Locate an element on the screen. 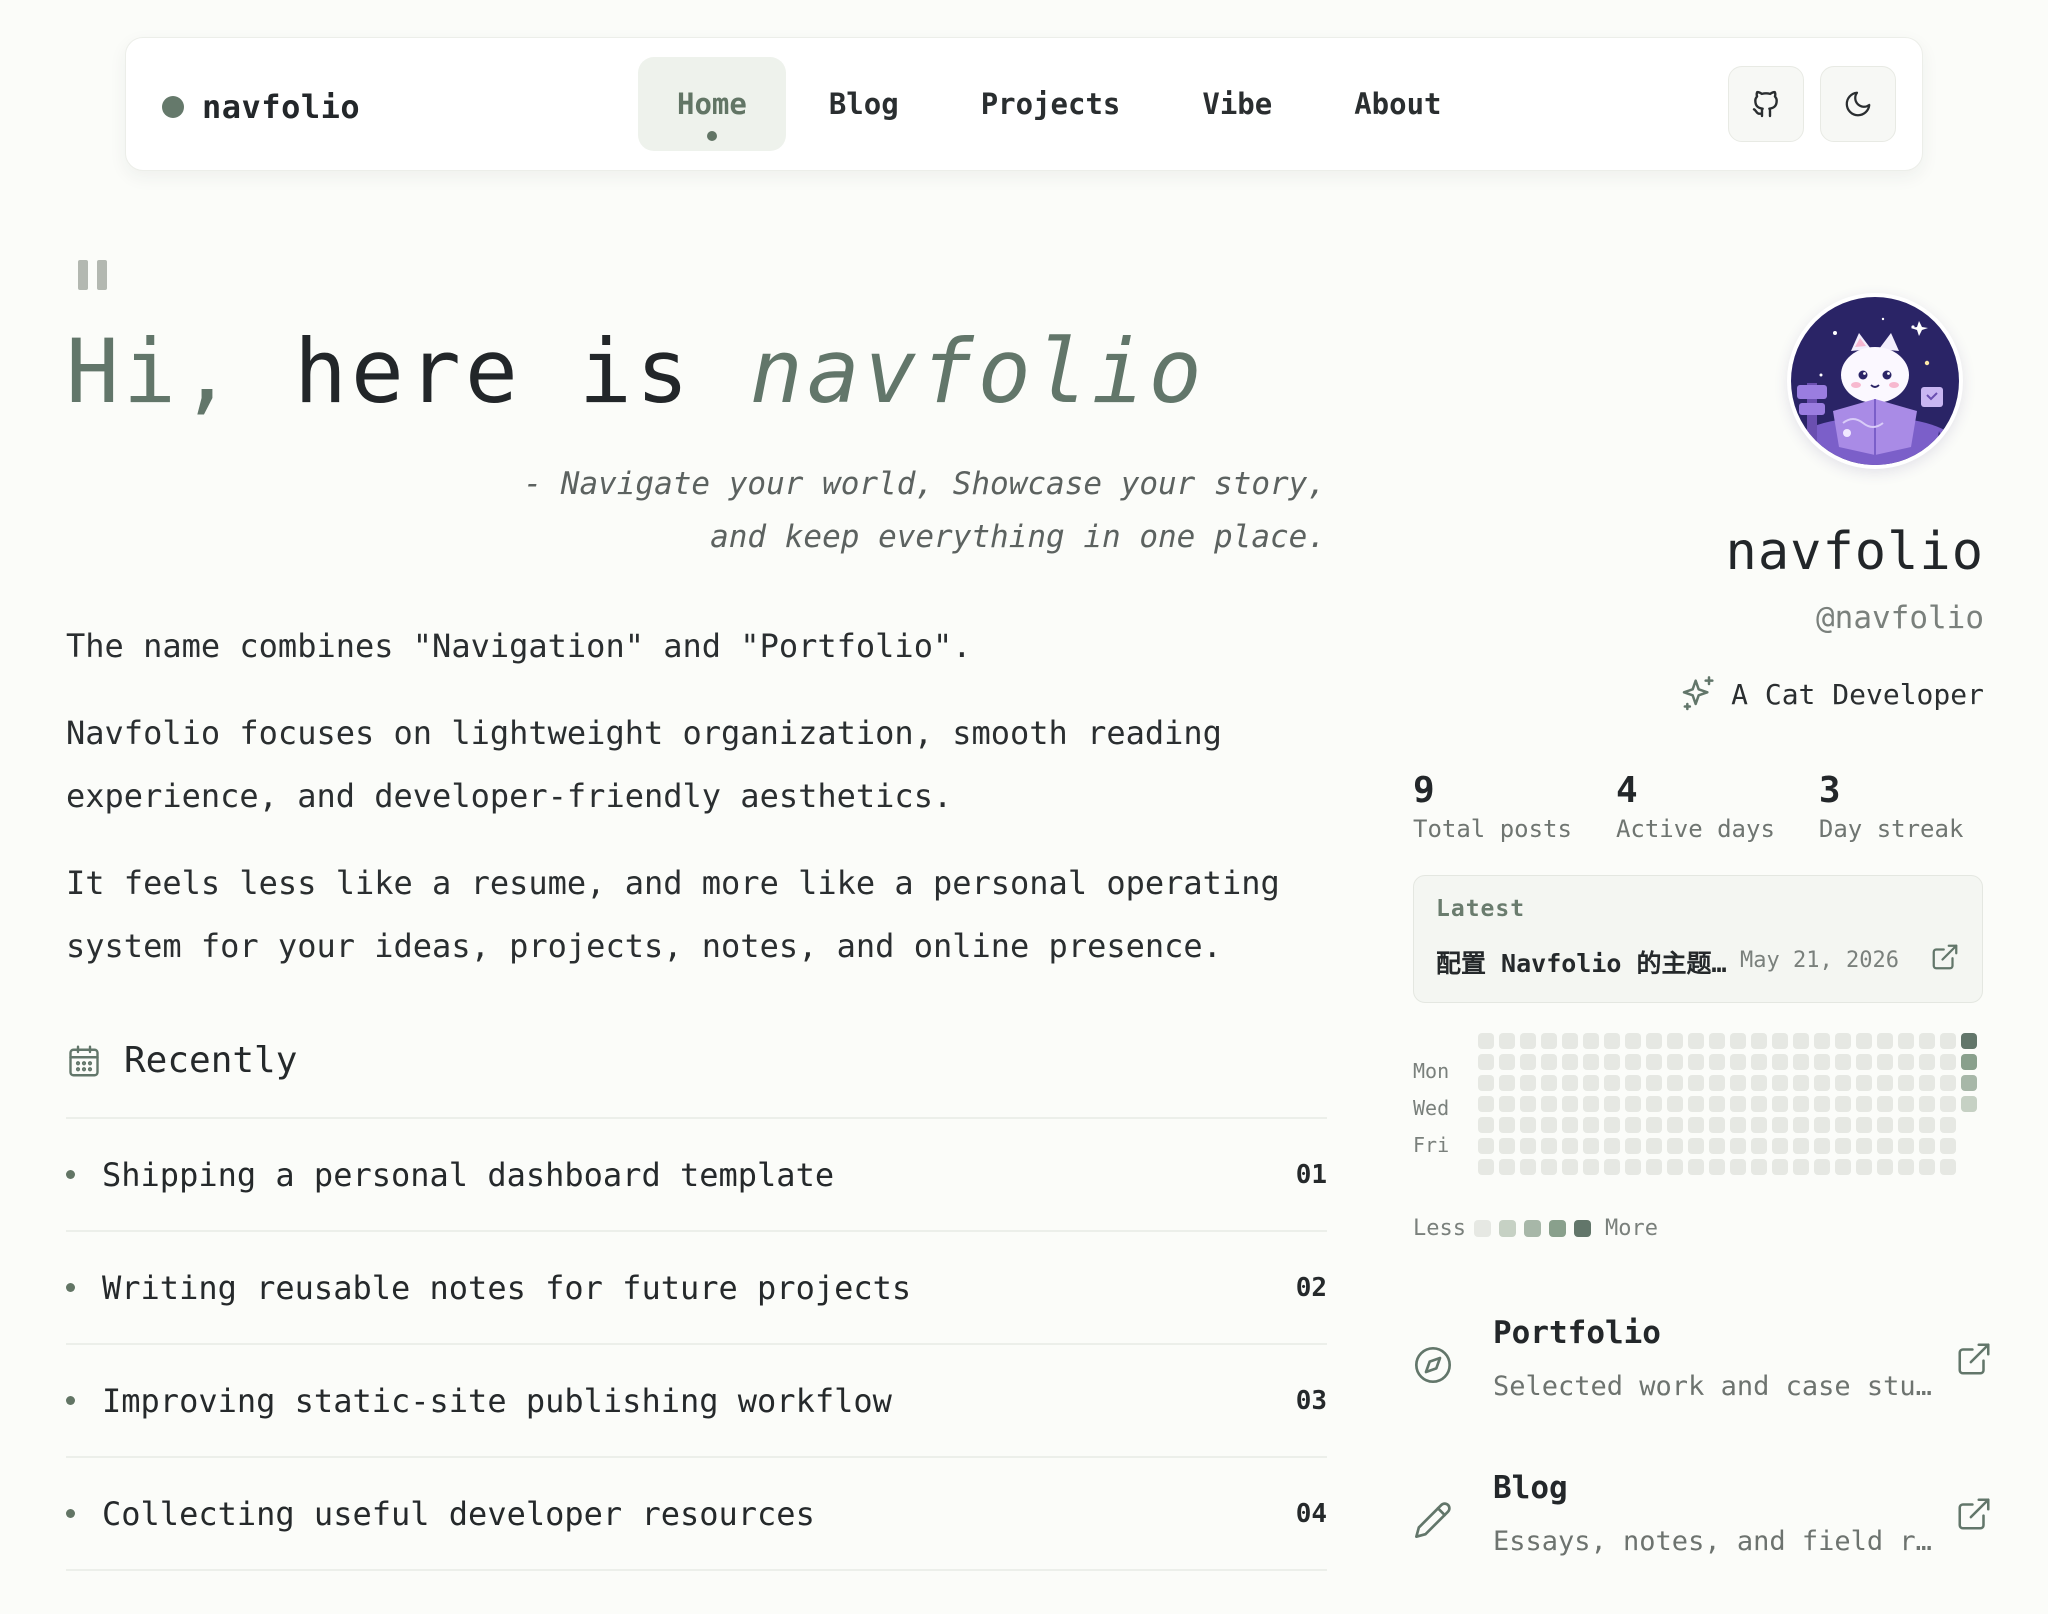  brand-logo: navfolio is located at coordinates (261, 107).